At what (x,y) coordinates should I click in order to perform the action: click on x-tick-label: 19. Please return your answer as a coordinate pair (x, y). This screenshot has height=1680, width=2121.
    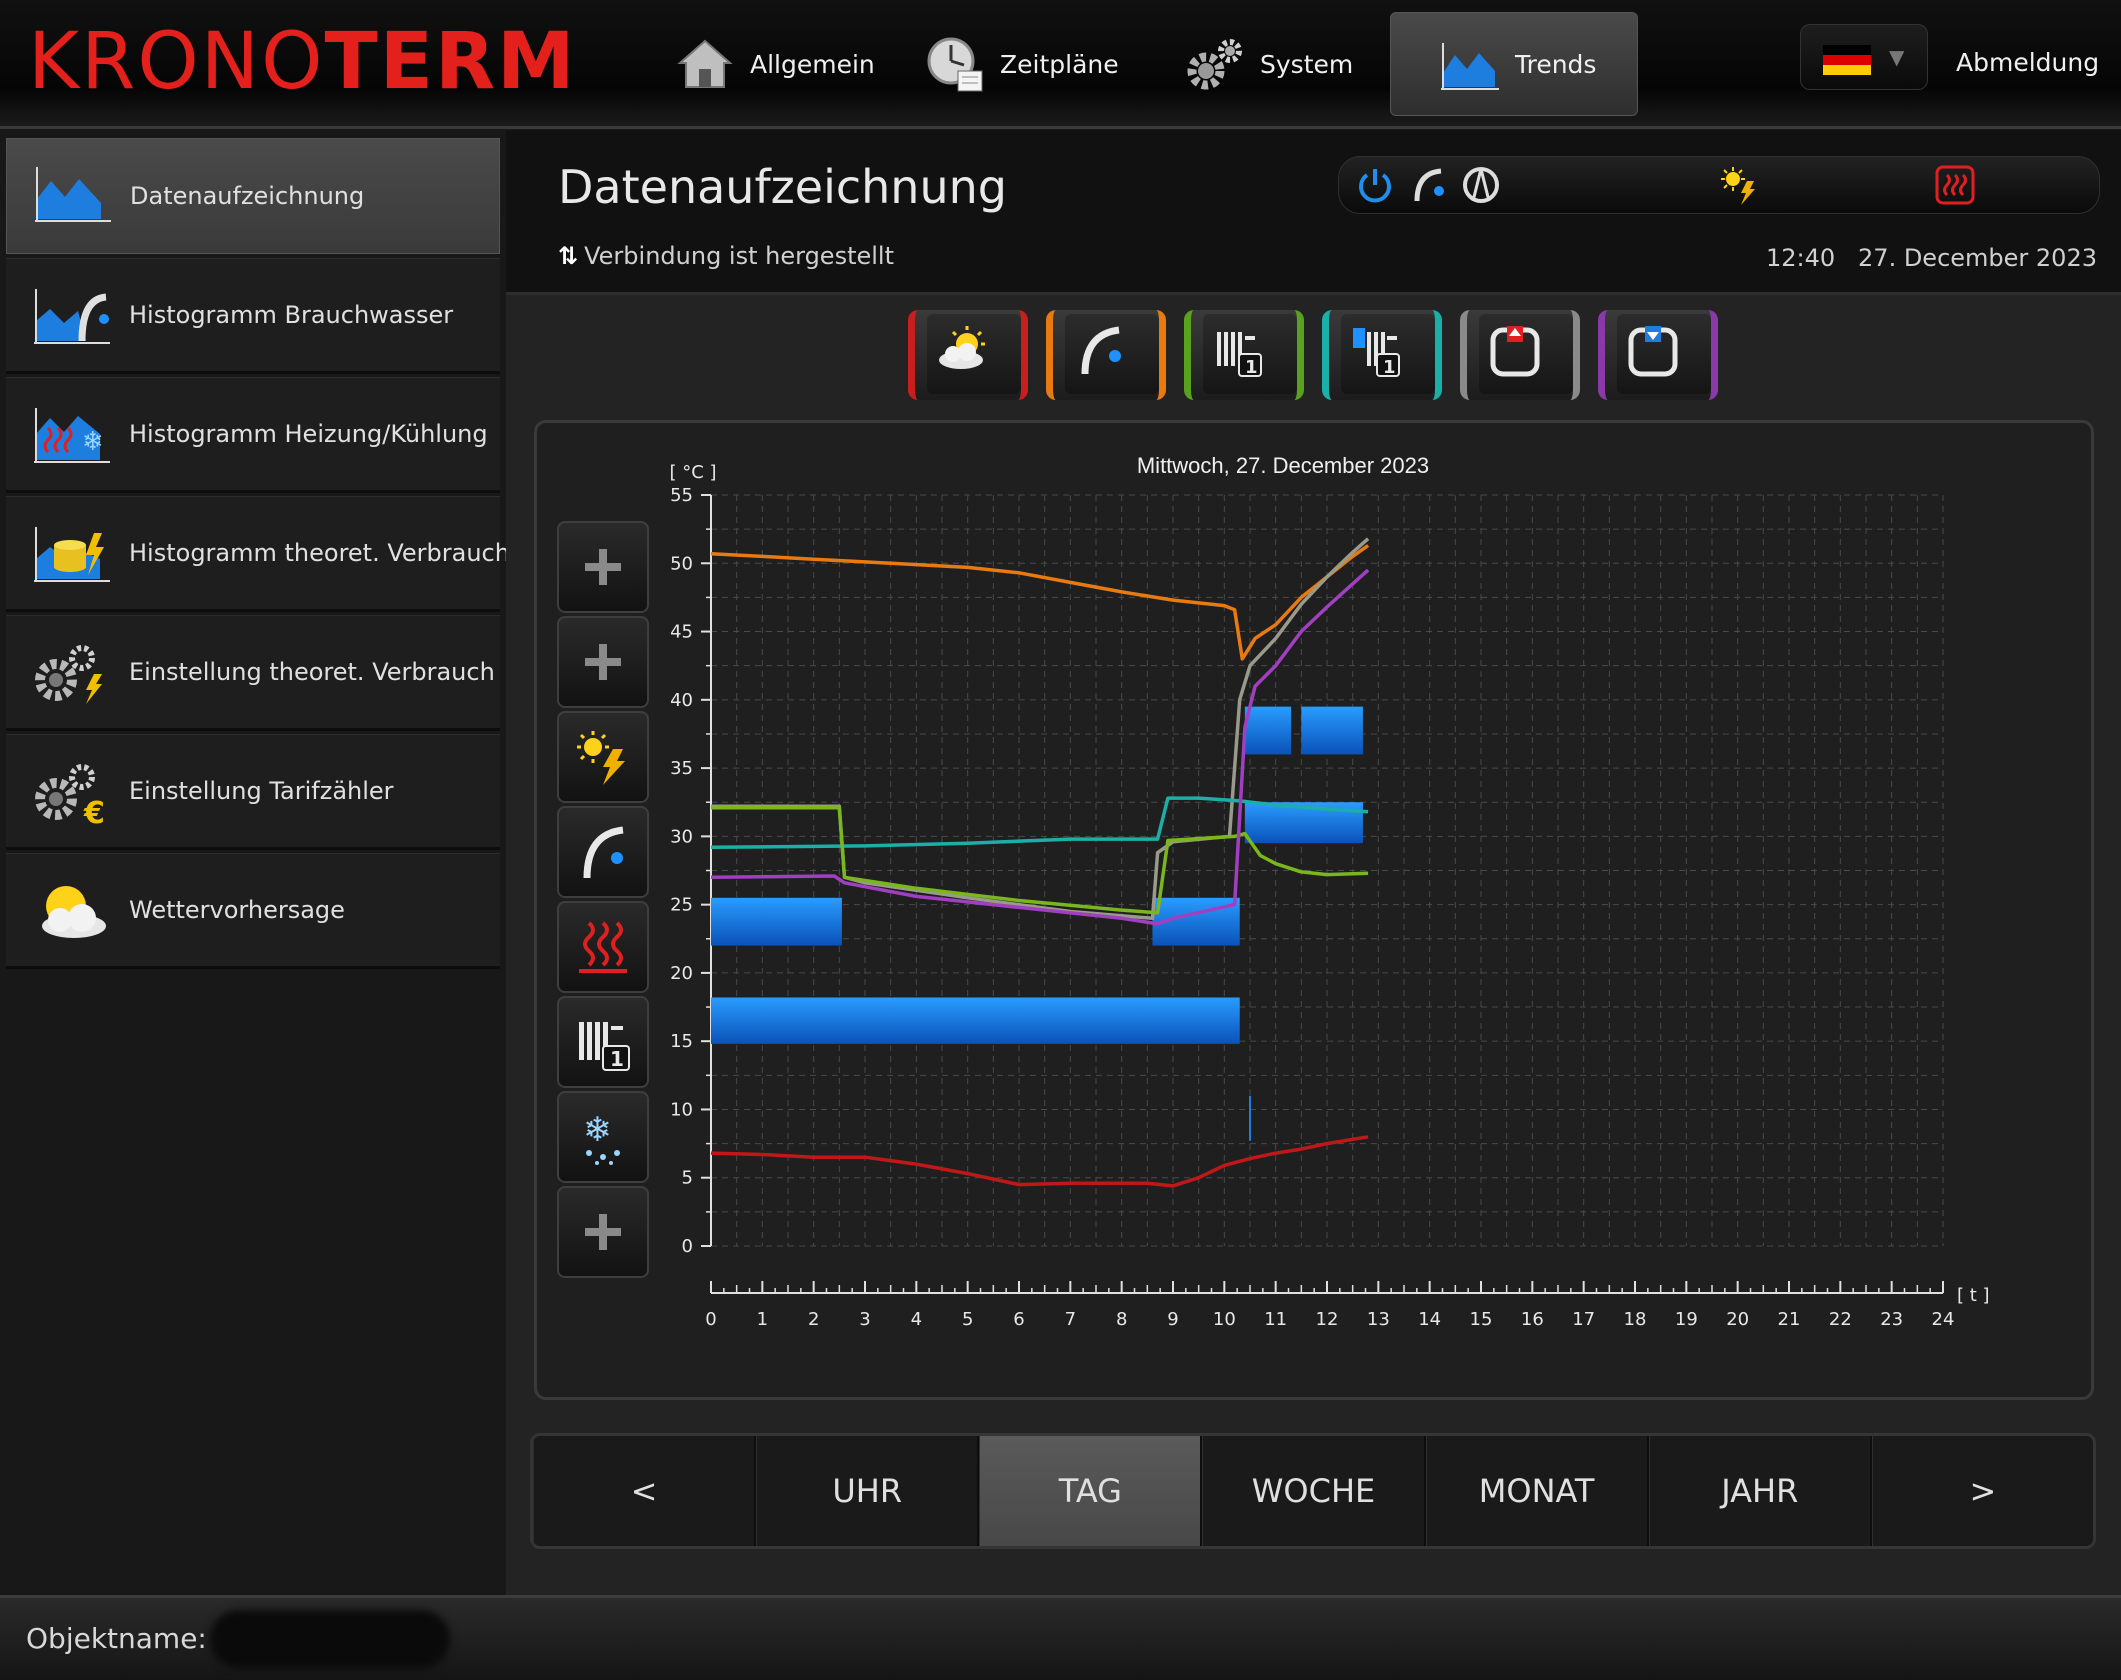
    Looking at the image, I should click on (1686, 1319).